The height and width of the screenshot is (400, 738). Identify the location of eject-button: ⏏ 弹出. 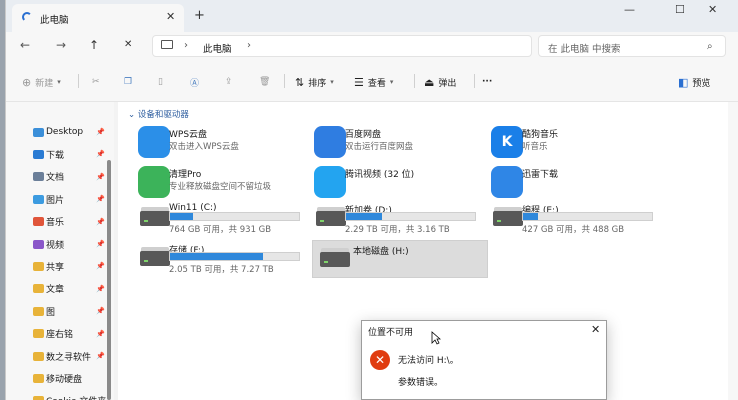
(440, 82).